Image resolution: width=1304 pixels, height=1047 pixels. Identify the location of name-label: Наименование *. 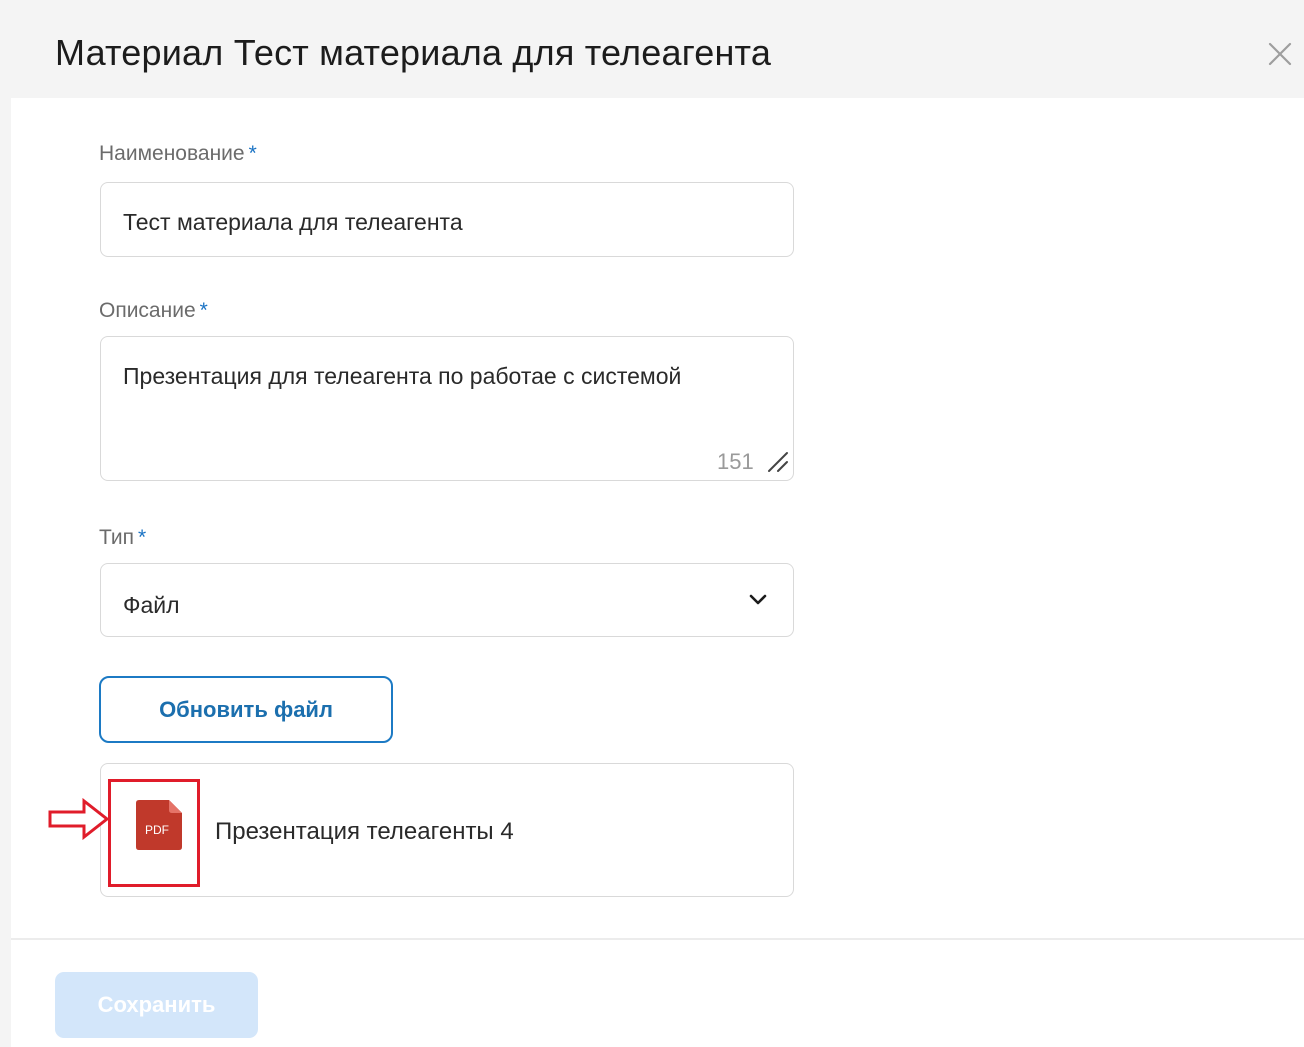
(178, 154).